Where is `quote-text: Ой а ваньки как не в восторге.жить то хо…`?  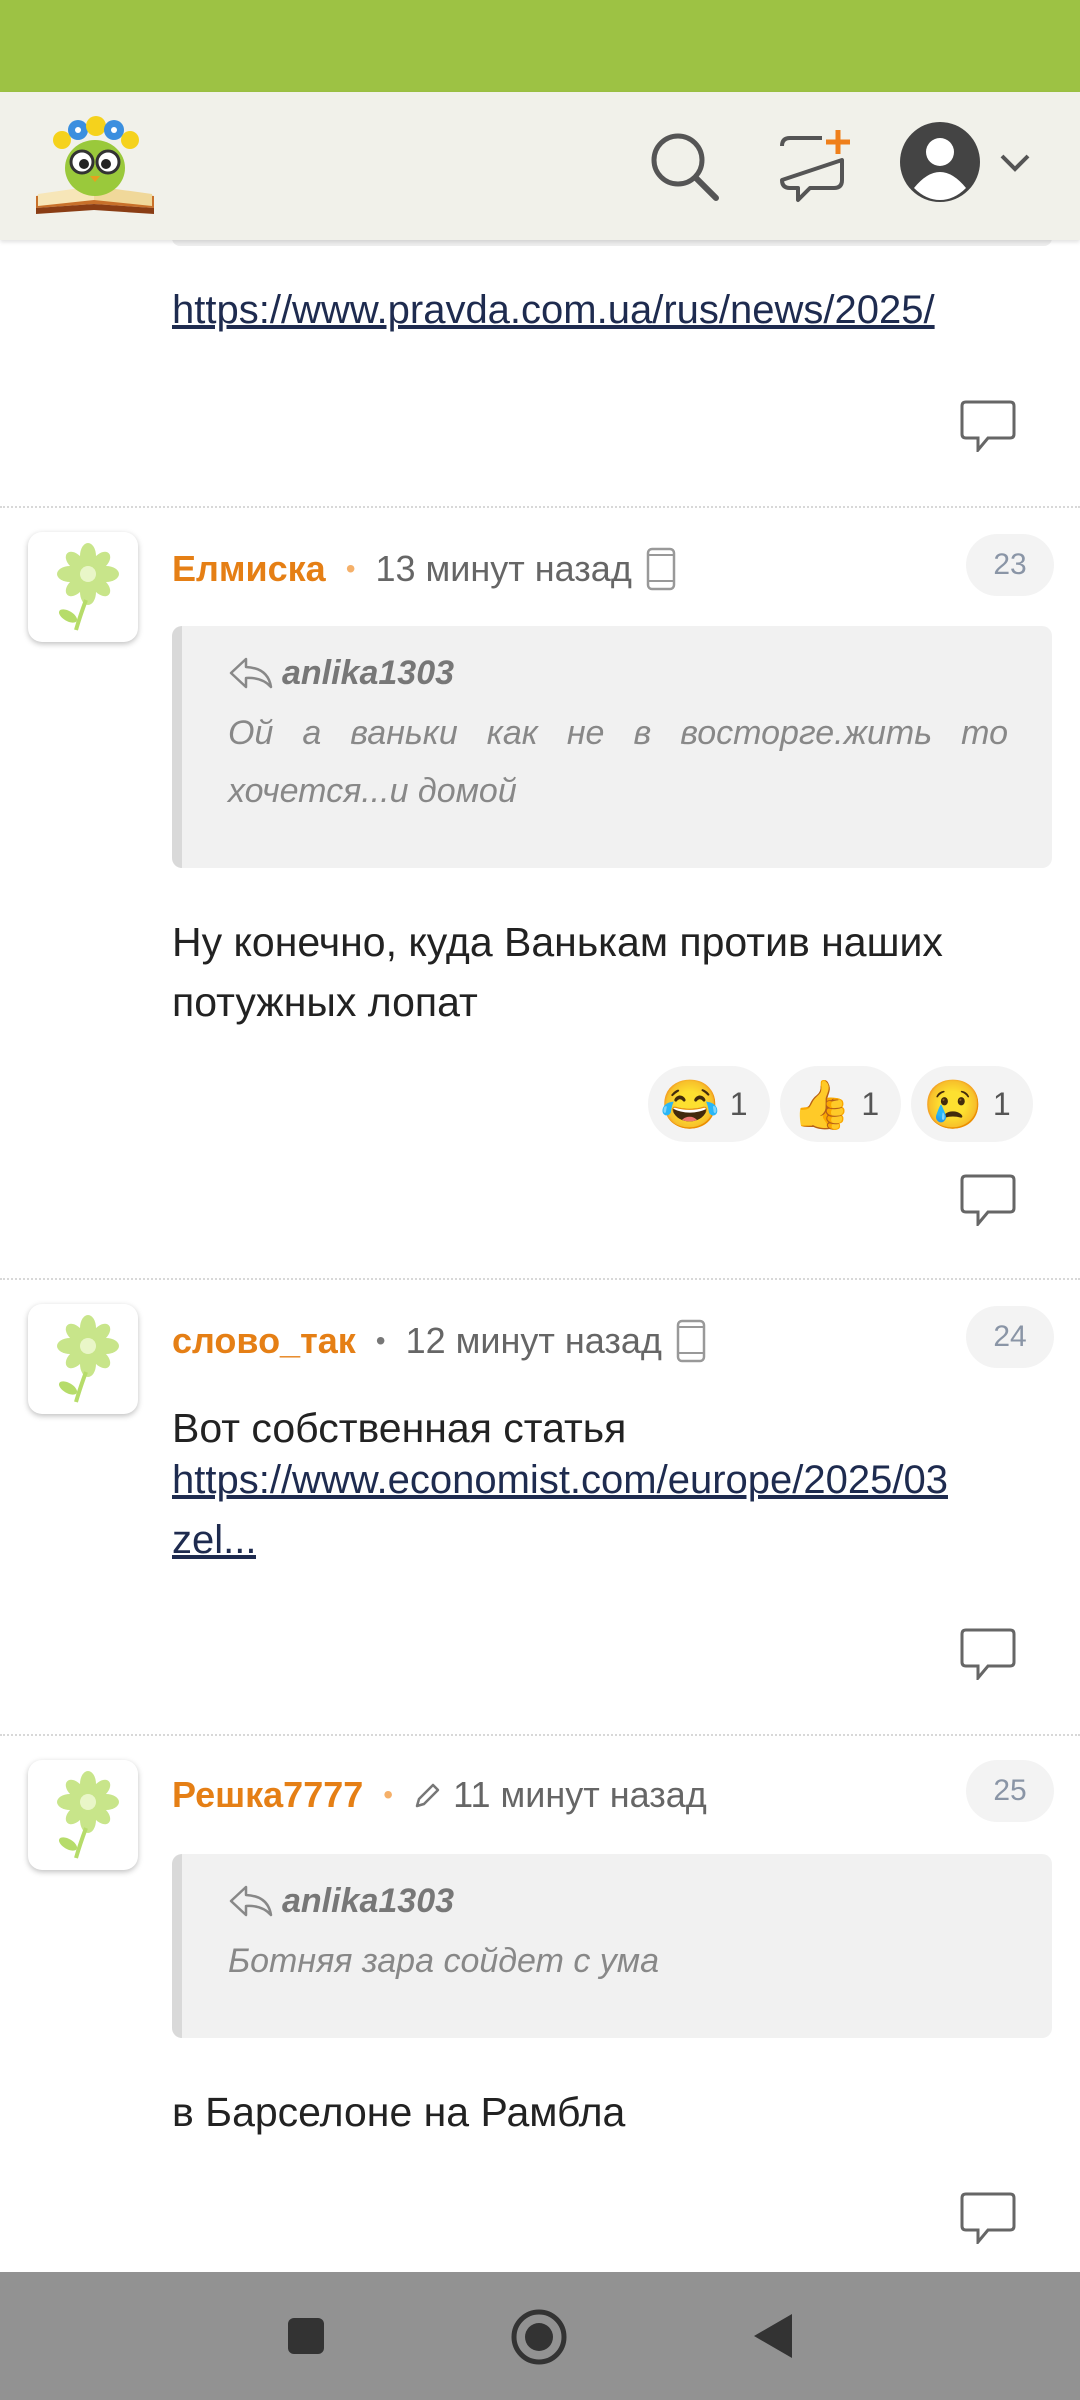 quote-text: Ой а ваньки как не в восторге.жить то хо… is located at coordinates (618, 762).